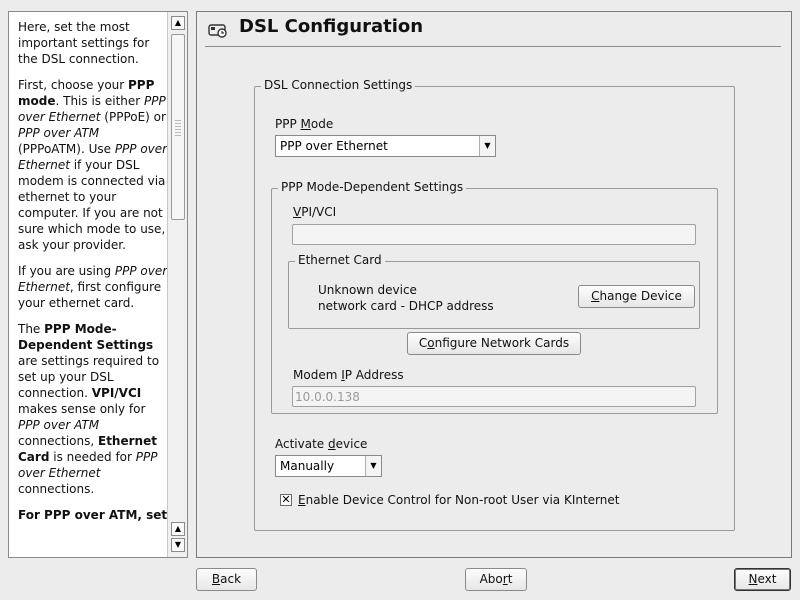 This screenshot has height=600, width=800. Describe the element at coordinates (31, 329) in the screenshot. I see `help-text-span: The` at that location.